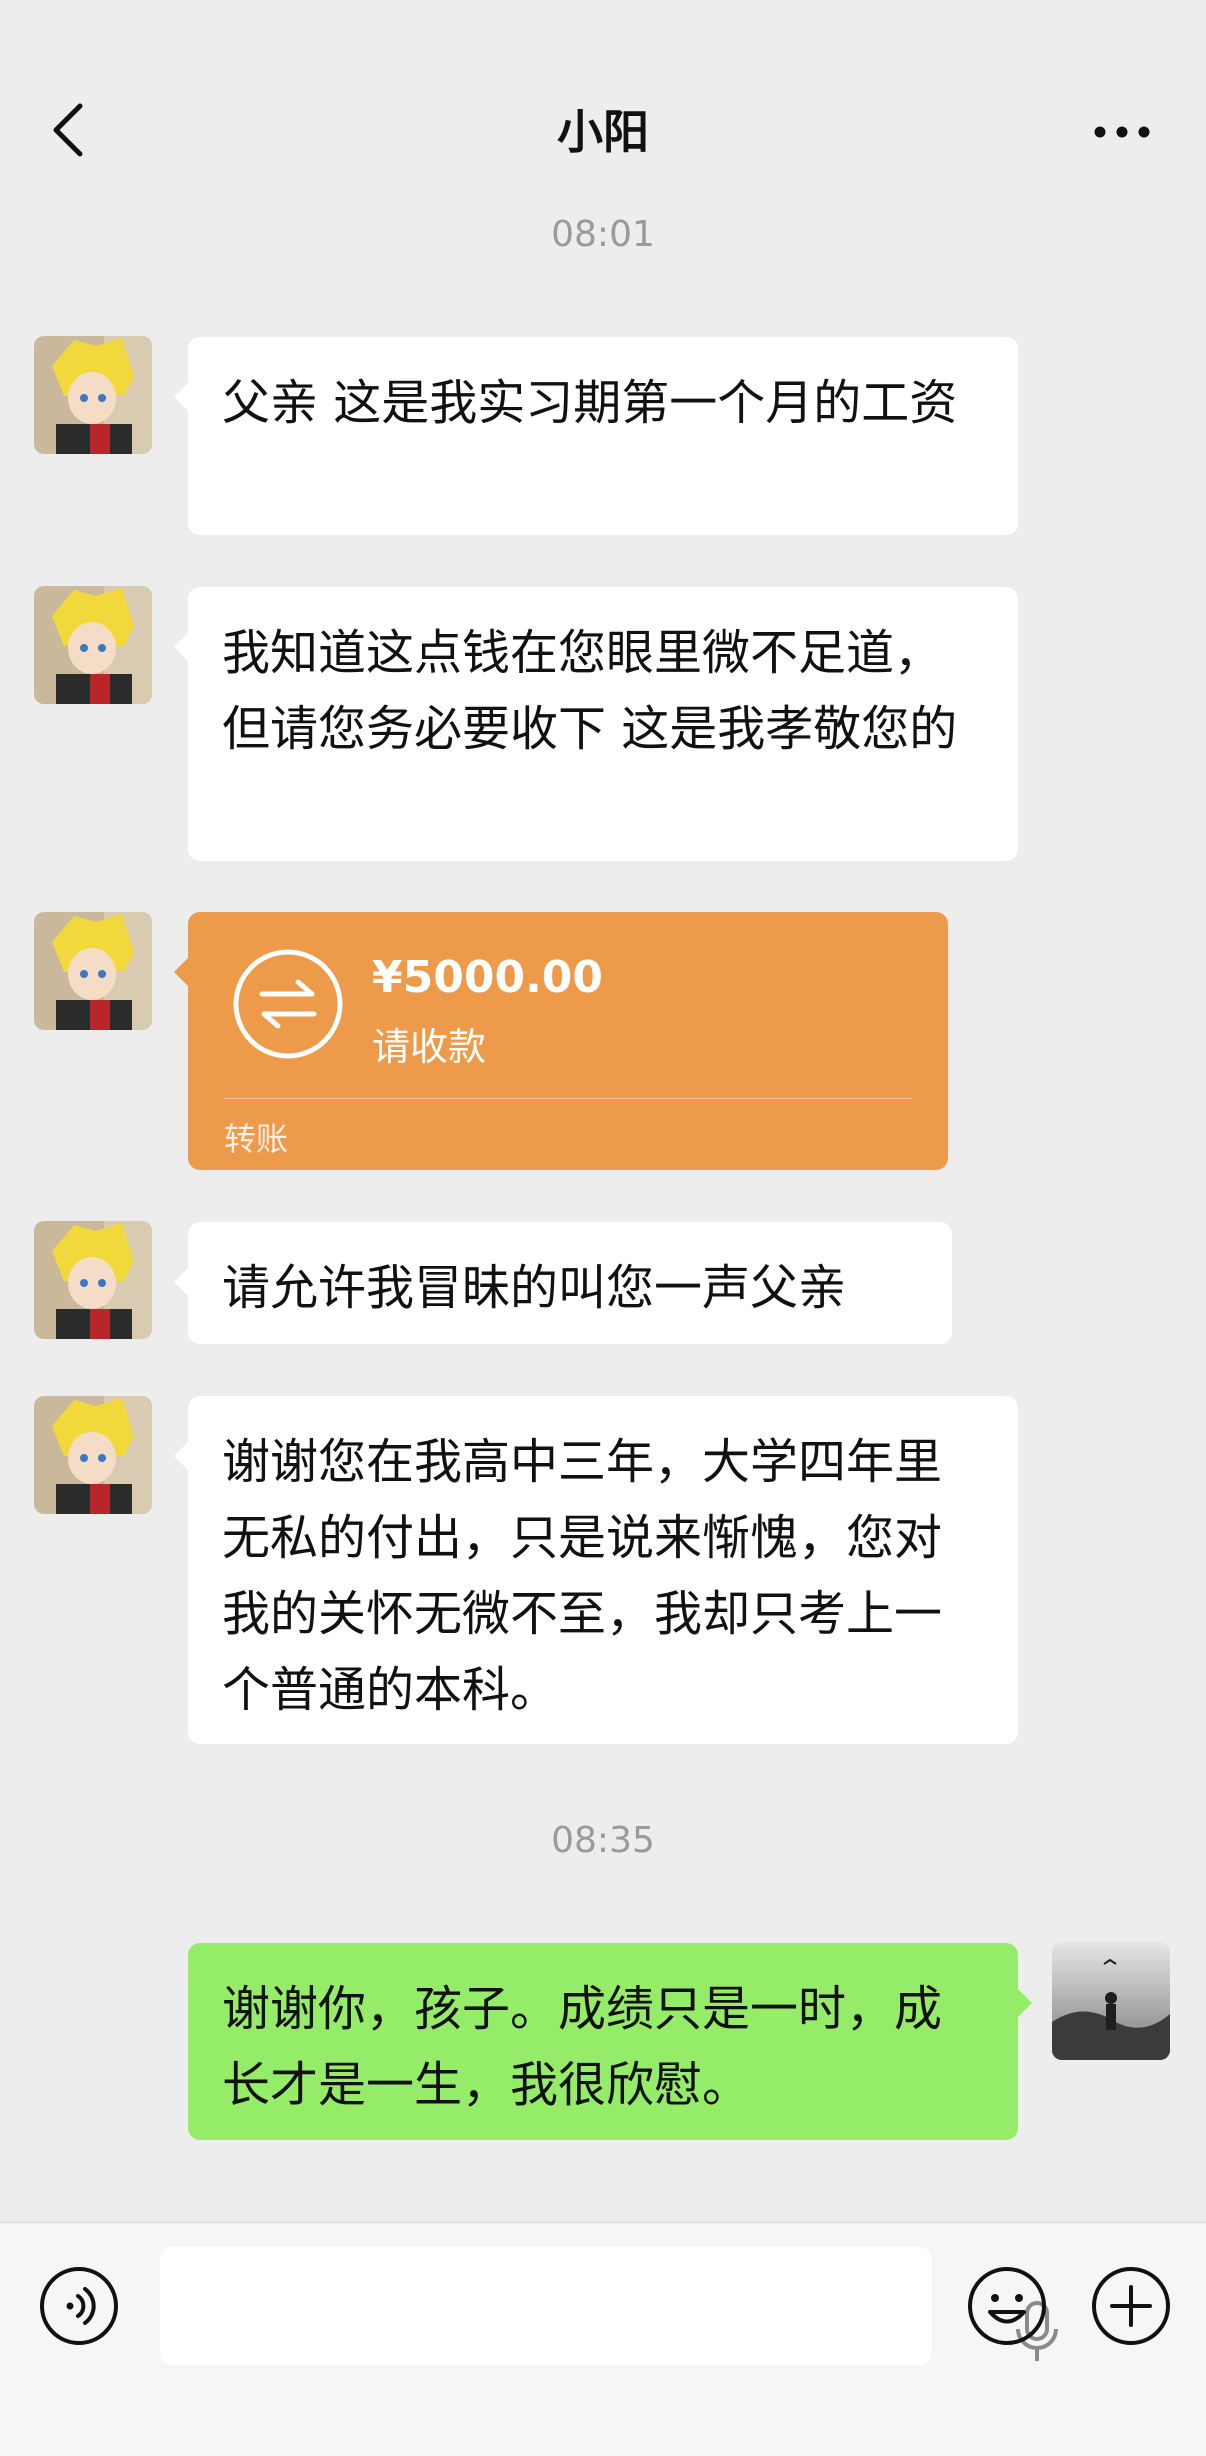 This screenshot has width=1206, height=2456. Describe the element at coordinates (256, 1139) in the screenshot. I see `transfer-label: 转账` at that location.